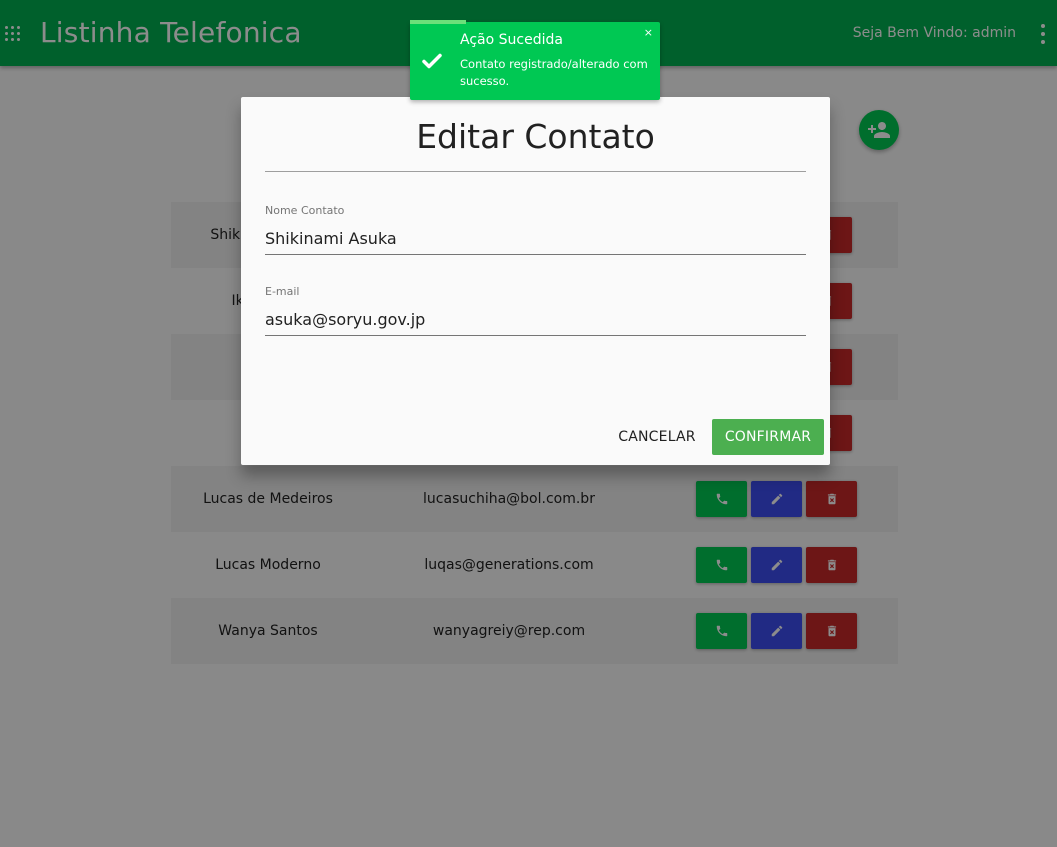  Describe the element at coordinates (282, 291) in the screenshot. I see `email-field-label: E-mail` at that location.